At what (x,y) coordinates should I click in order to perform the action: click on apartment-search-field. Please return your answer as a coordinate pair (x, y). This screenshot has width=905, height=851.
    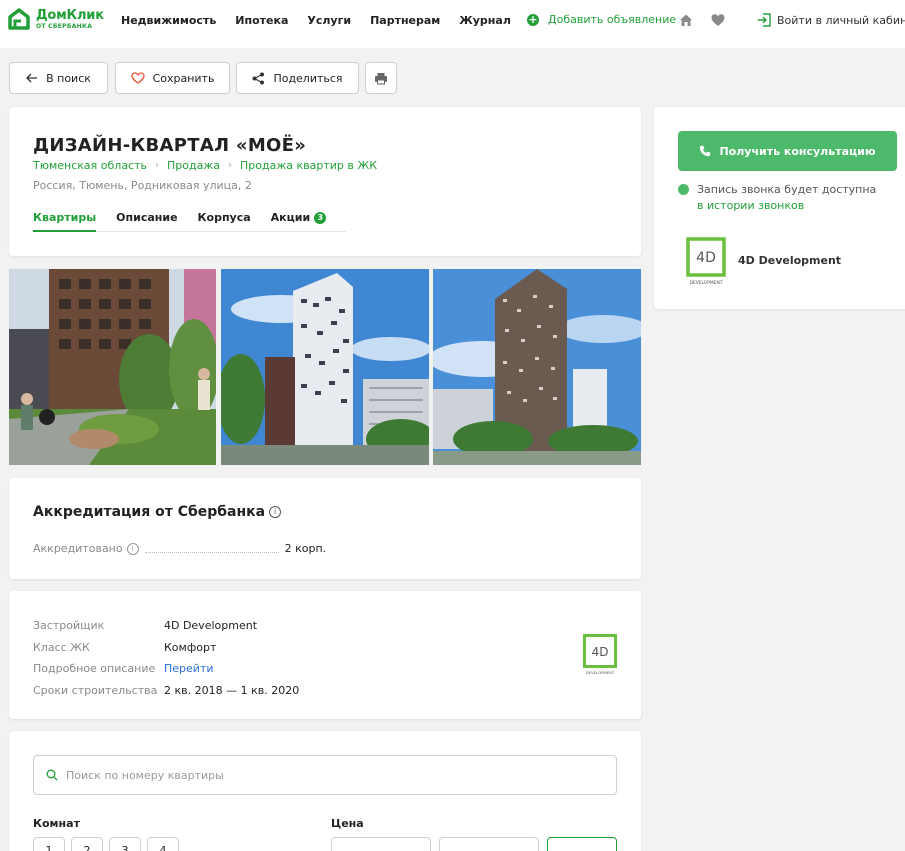
    Looking at the image, I should click on (325, 775).